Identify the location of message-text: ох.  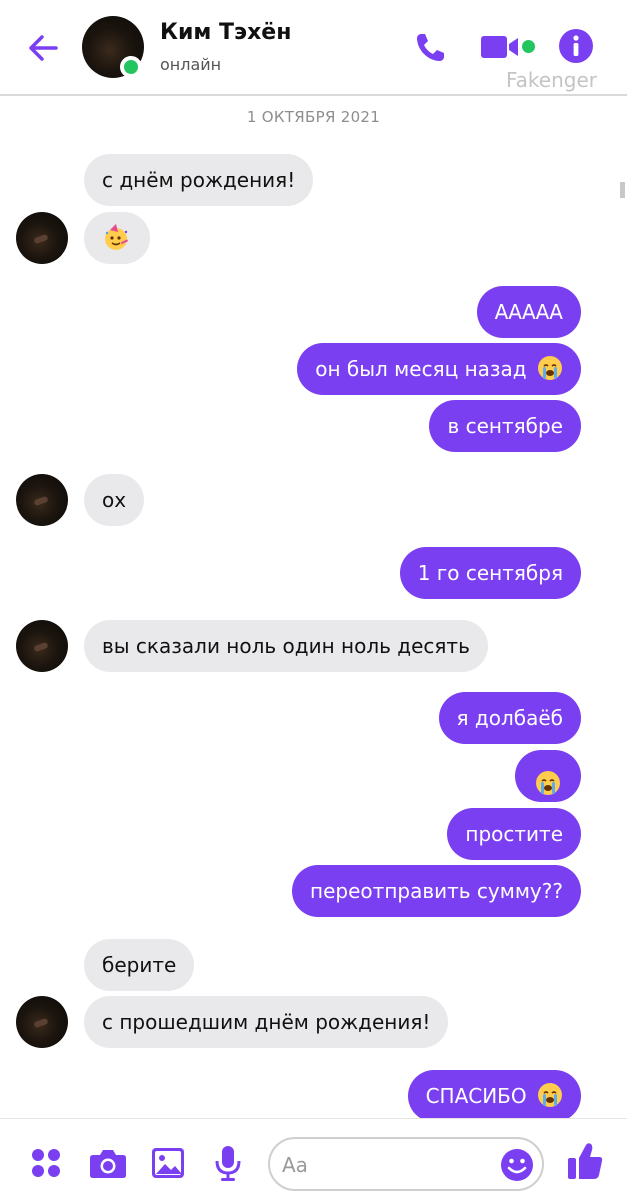
(114, 500).